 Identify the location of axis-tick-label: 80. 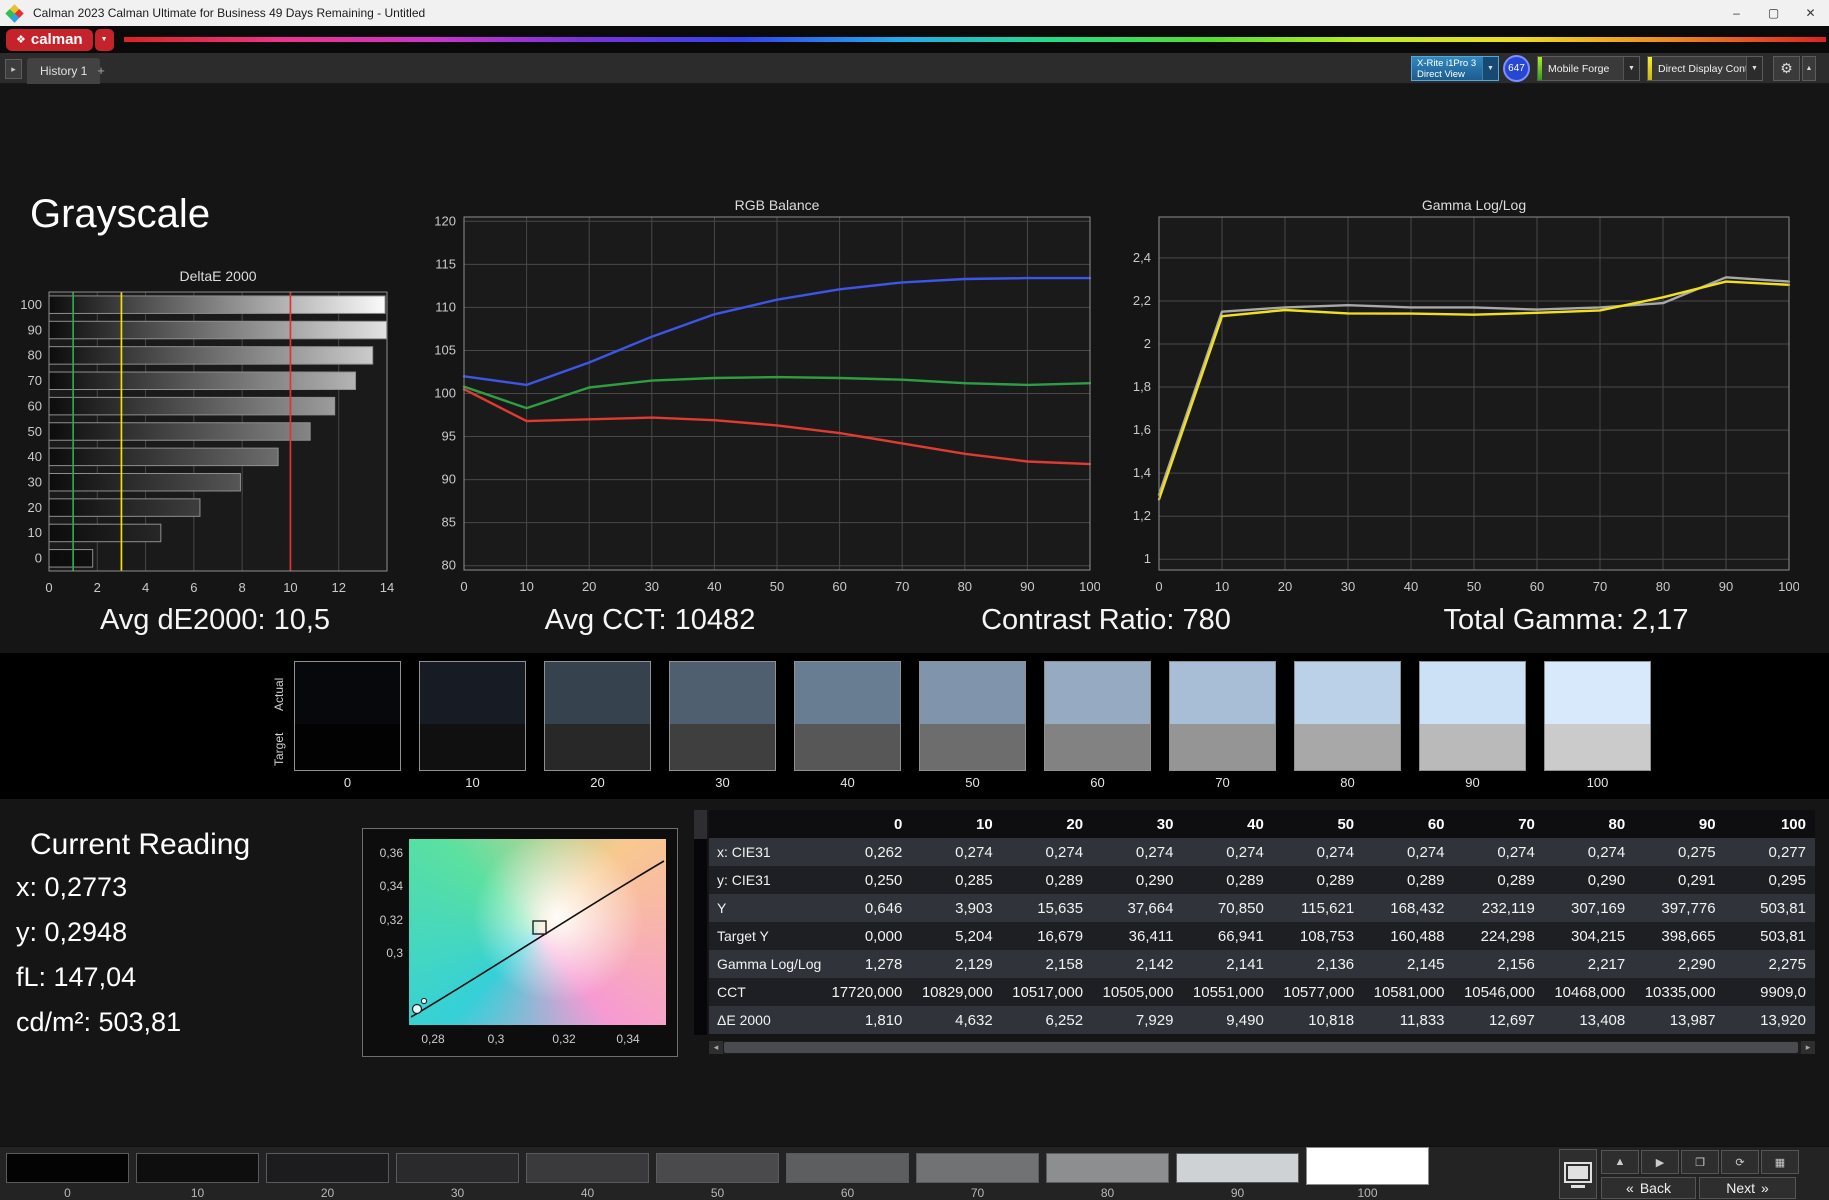
(35, 355).